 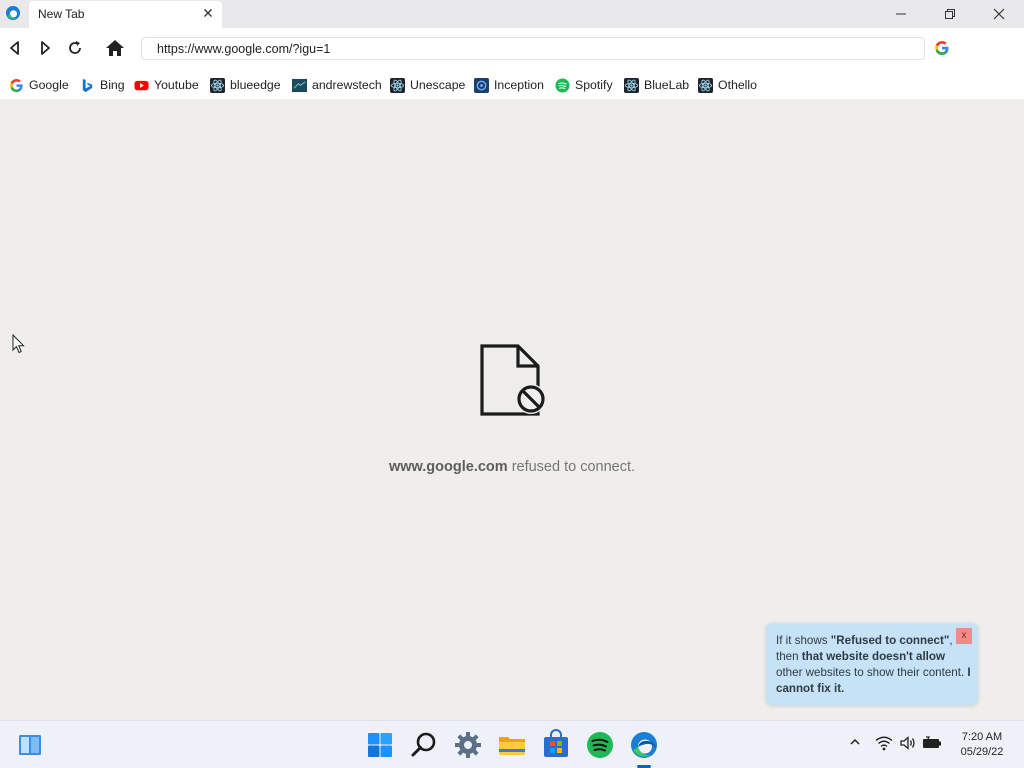 I want to click on bookmark-inception: Inception, so click(x=509, y=85).